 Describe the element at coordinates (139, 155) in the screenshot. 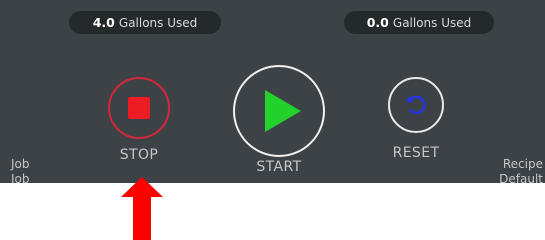

I see `stop-label: STOP` at that location.